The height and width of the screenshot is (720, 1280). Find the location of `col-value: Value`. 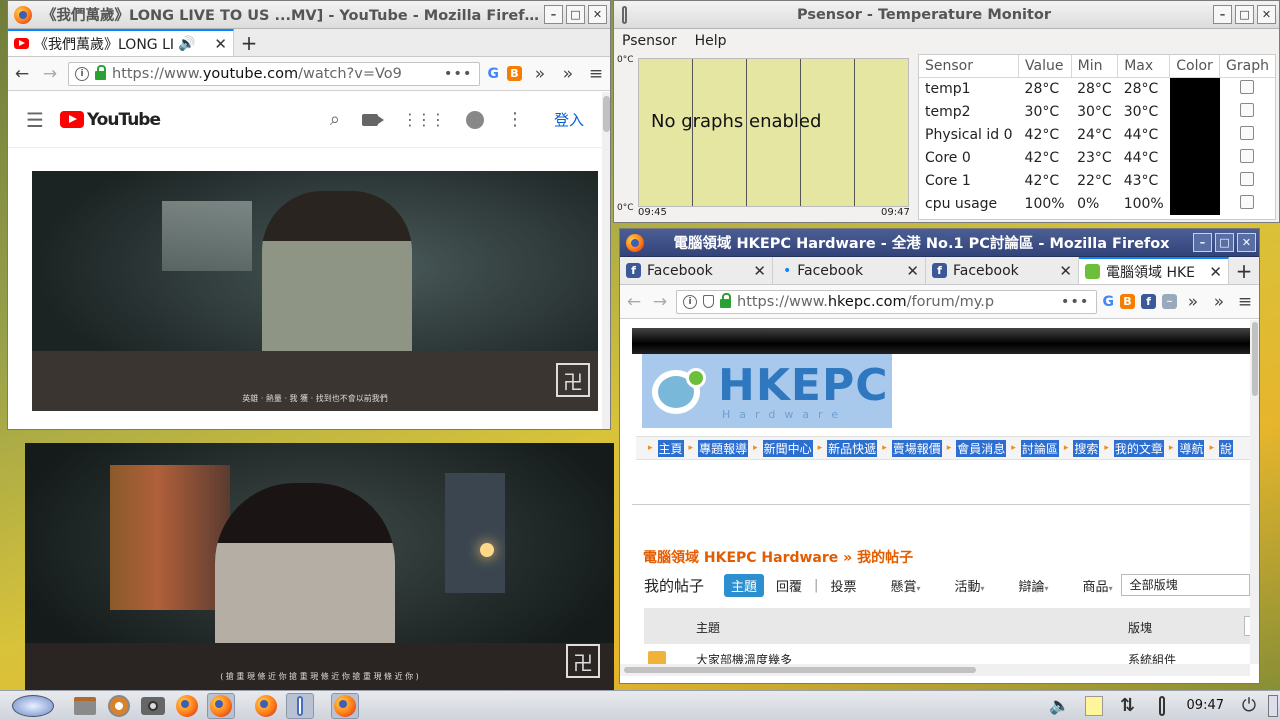

col-value: Value is located at coordinates (1045, 66).